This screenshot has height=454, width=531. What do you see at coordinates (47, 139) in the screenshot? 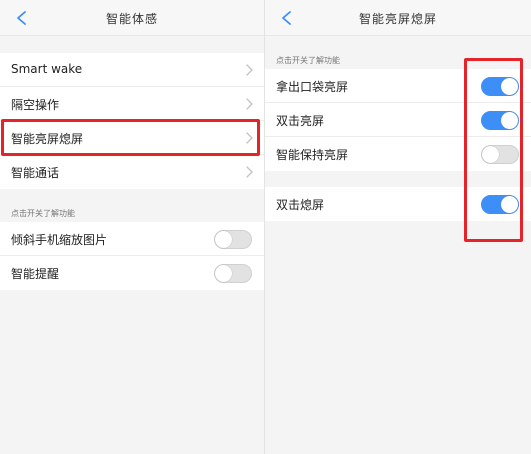
I see `menu-item-label: 智能亮屏熄屏` at bounding box center [47, 139].